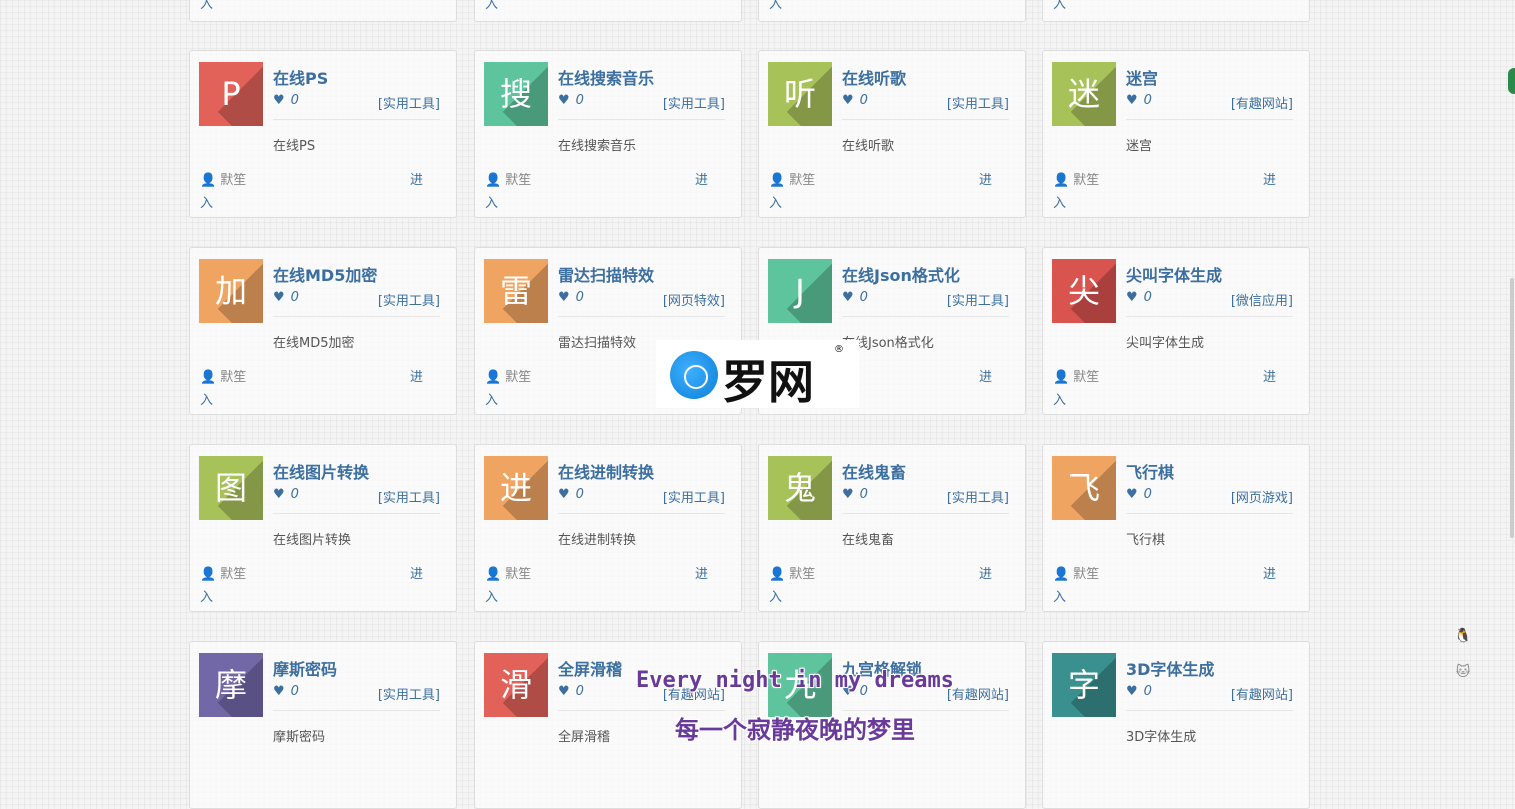  I want to click on heart-icon: ♥, so click(848, 297).